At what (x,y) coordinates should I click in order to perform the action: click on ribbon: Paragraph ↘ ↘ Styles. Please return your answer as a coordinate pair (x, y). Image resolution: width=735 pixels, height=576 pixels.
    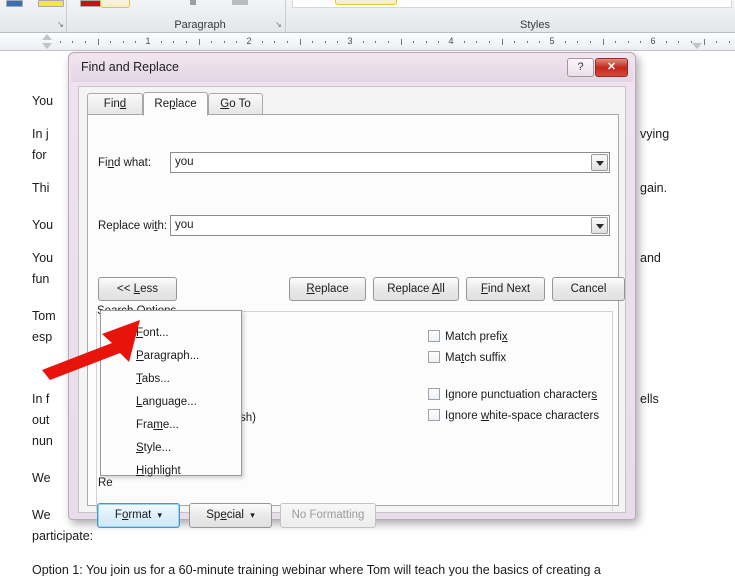
    Looking at the image, I should click on (367, 16).